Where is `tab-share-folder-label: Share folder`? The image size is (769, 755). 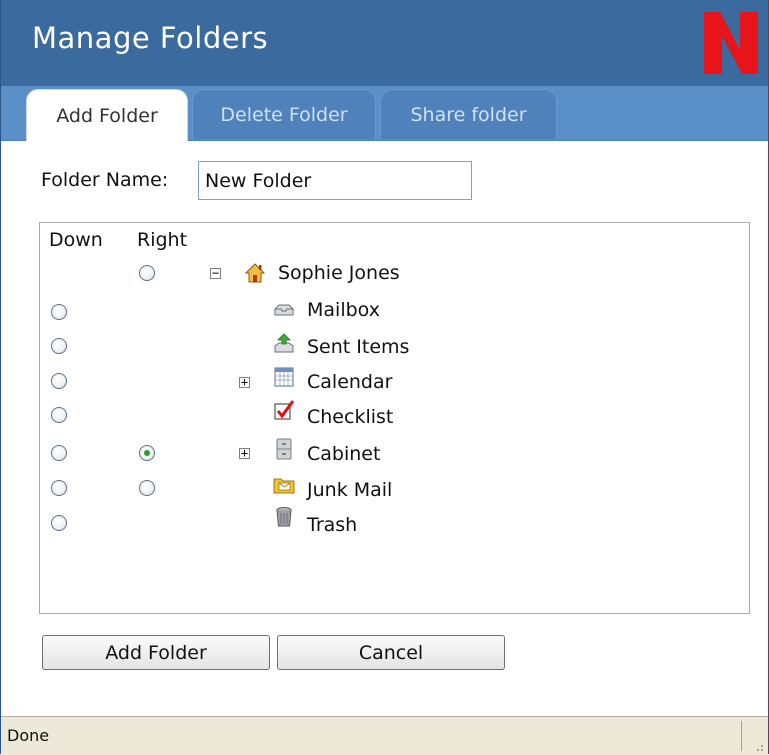
tab-share-folder-label: Share folder is located at coordinates (468, 114).